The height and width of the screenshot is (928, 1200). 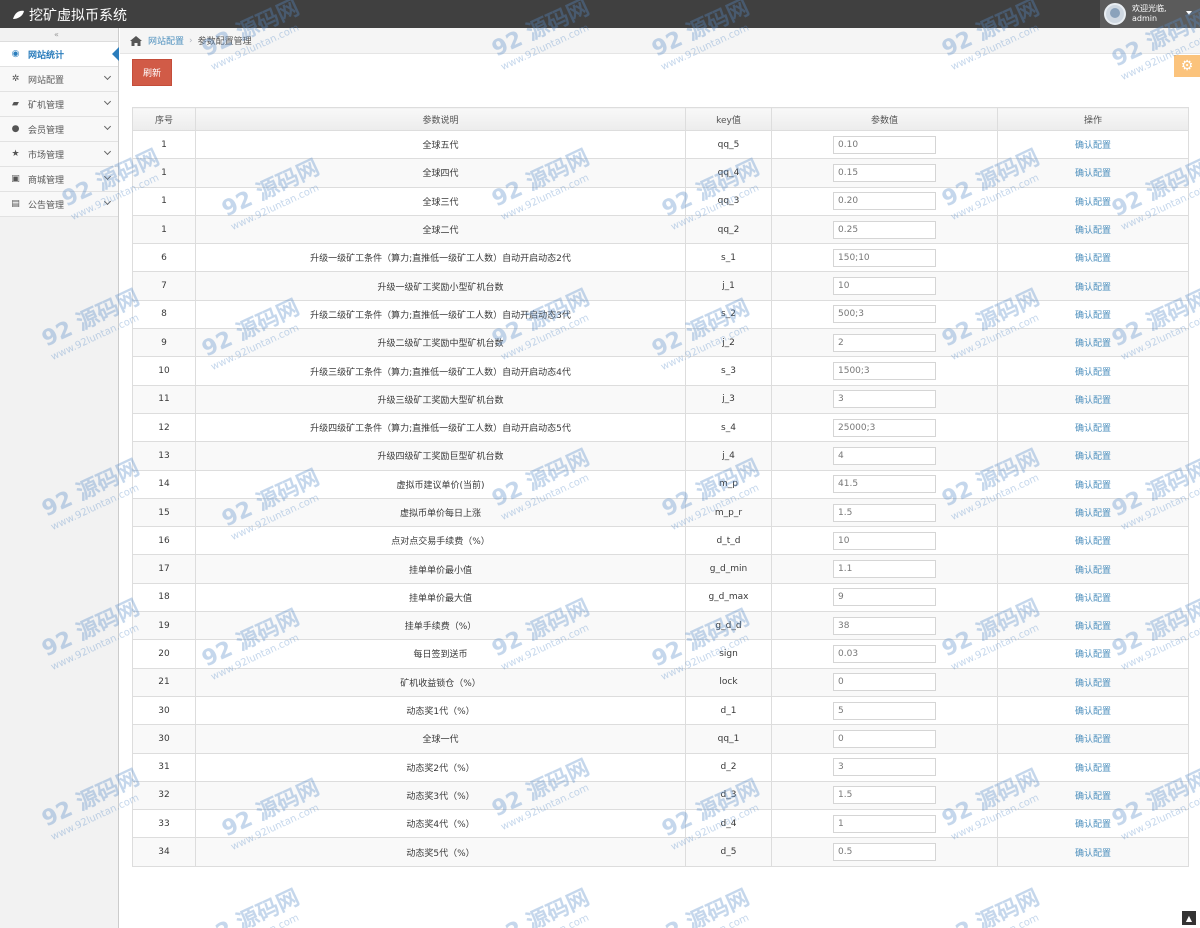 I want to click on param-value-input: 0.03, so click(x=884, y=653).